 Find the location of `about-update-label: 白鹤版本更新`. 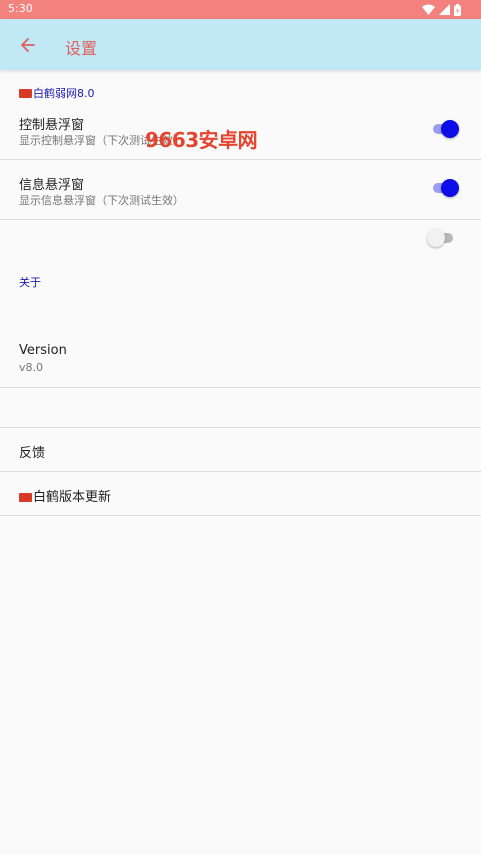

about-update-label: 白鹤版本更新 is located at coordinates (72, 497).